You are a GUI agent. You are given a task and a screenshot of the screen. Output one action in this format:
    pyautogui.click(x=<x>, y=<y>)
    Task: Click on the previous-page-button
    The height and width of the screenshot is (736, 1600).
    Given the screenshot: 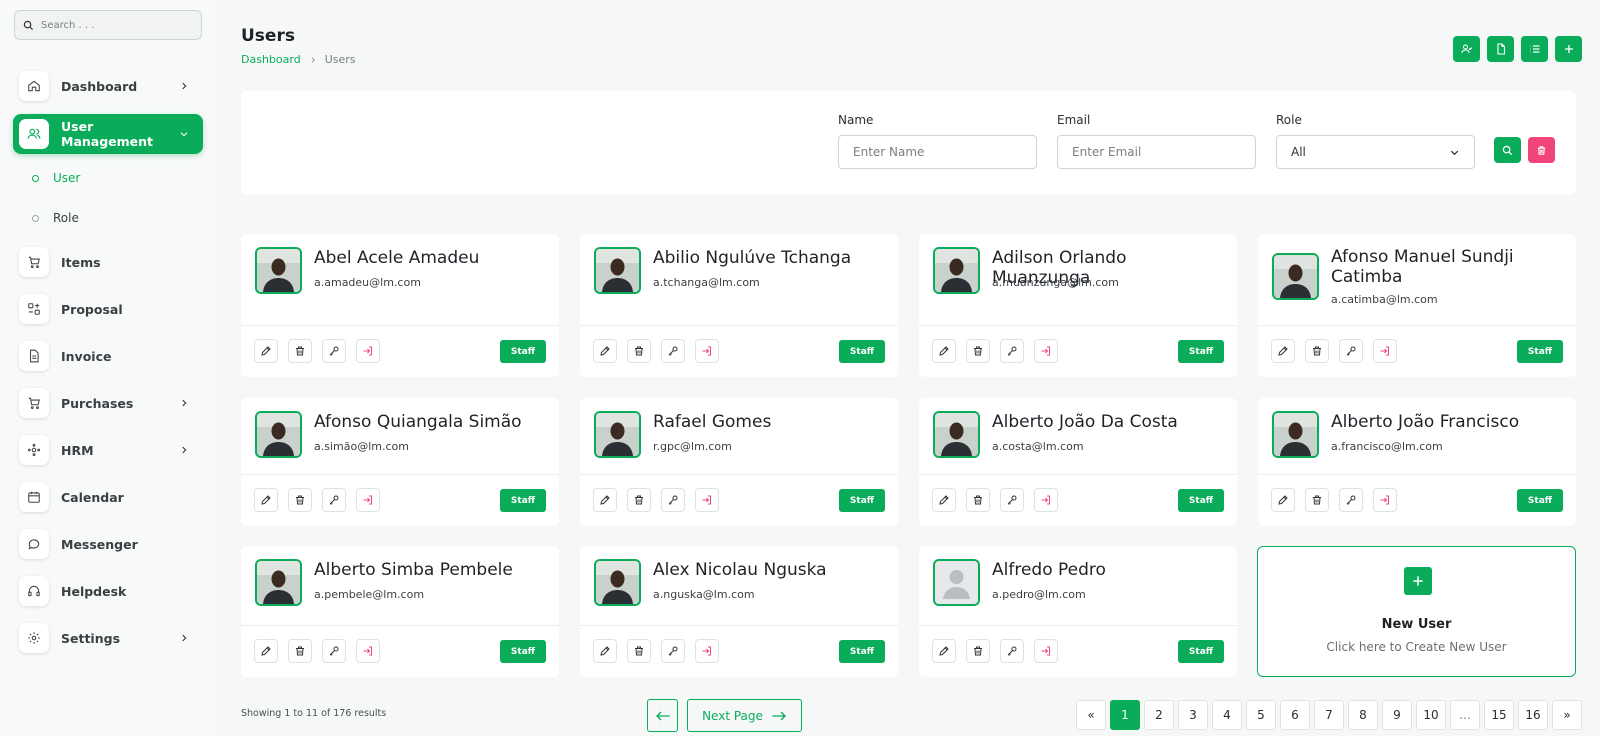 What is the action you would take?
    pyautogui.click(x=662, y=715)
    